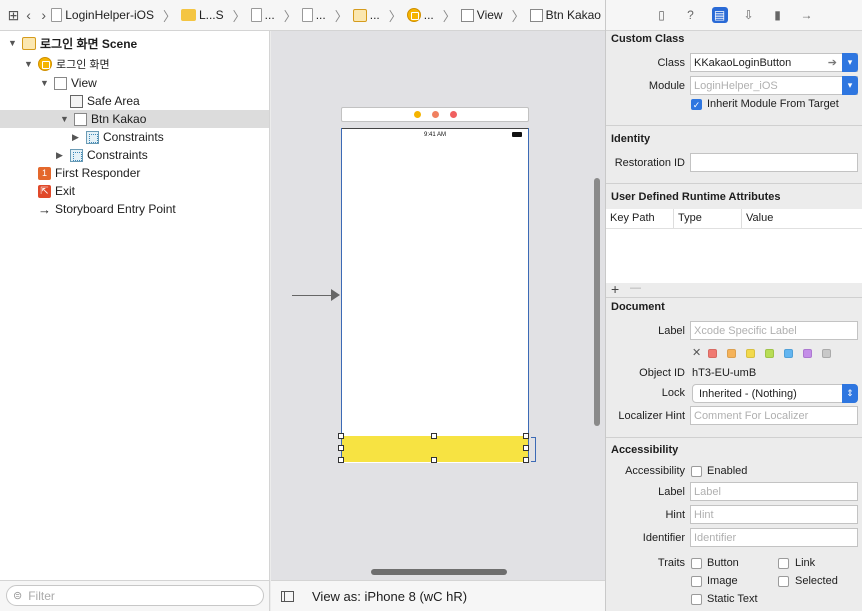 This screenshot has width=862, height=611. I want to click on crumb-view: View, so click(481, 15).